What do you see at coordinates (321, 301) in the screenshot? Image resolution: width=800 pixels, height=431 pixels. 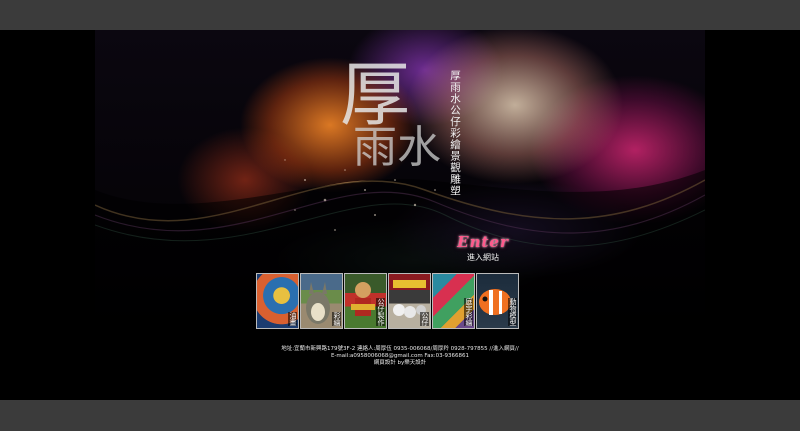 I see `thumbnail-painting: 彩繪` at bounding box center [321, 301].